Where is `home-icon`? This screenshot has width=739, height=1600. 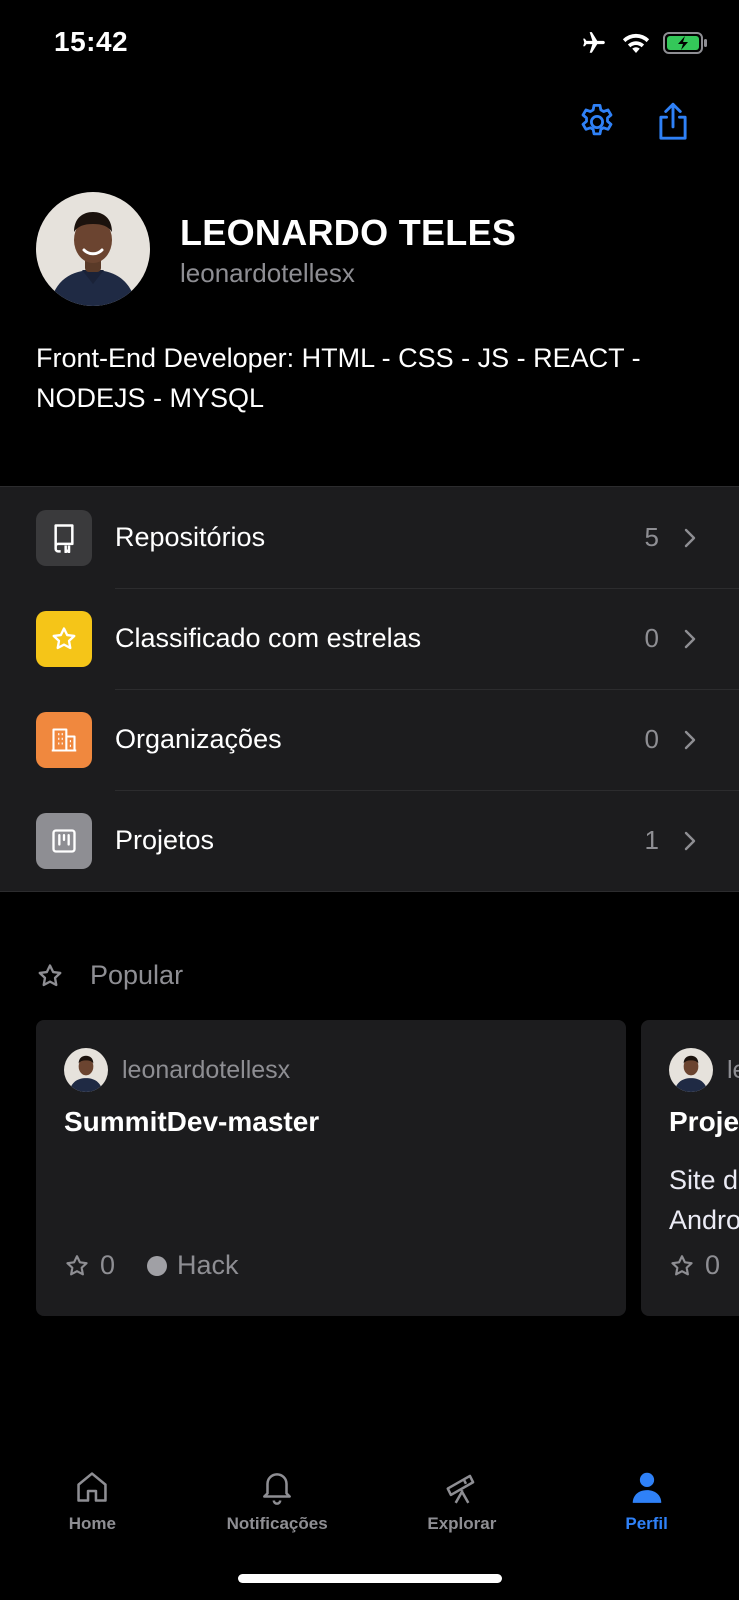
home-icon is located at coordinates (92, 1487).